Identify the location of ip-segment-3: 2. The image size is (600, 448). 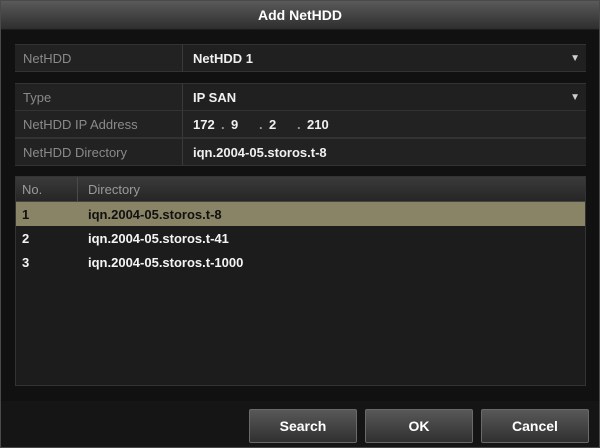
(283, 124).